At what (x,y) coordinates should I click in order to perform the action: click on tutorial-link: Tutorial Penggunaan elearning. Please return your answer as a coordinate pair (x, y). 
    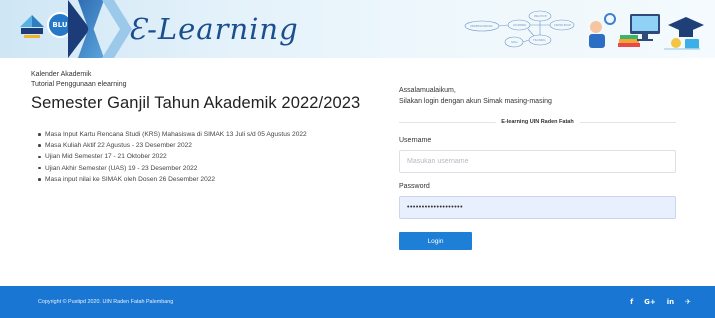
    Looking at the image, I should click on (196, 85).